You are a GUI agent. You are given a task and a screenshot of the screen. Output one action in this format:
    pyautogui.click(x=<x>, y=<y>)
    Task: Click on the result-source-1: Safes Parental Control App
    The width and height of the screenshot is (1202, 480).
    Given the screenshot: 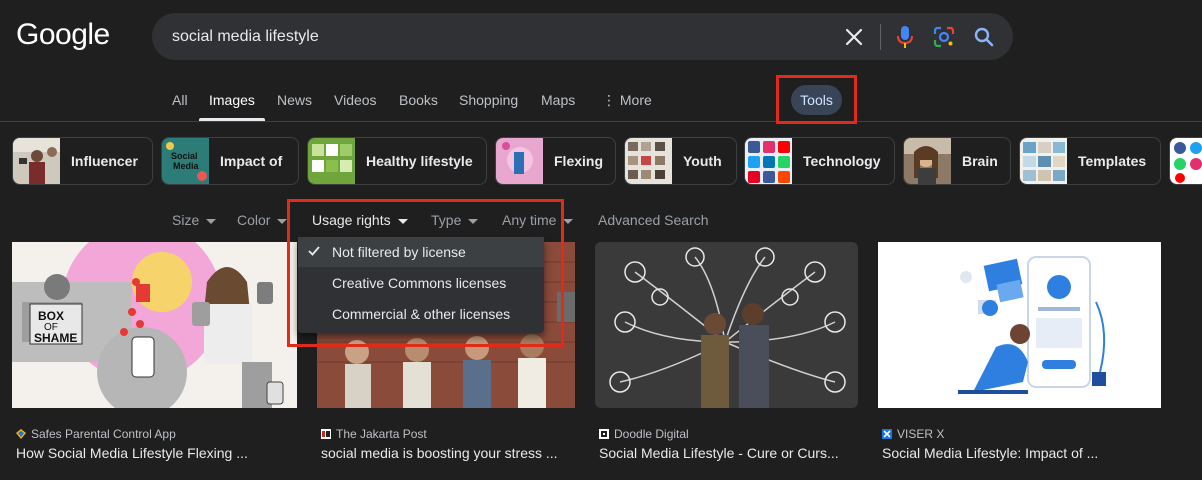 What is the action you would take?
    pyautogui.click(x=96, y=434)
    